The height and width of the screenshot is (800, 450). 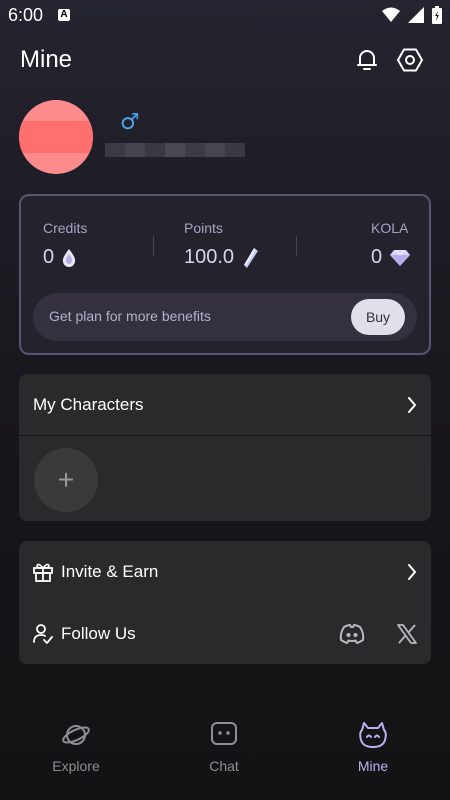 I want to click on my-characters-row: My Characters, so click(x=225, y=405).